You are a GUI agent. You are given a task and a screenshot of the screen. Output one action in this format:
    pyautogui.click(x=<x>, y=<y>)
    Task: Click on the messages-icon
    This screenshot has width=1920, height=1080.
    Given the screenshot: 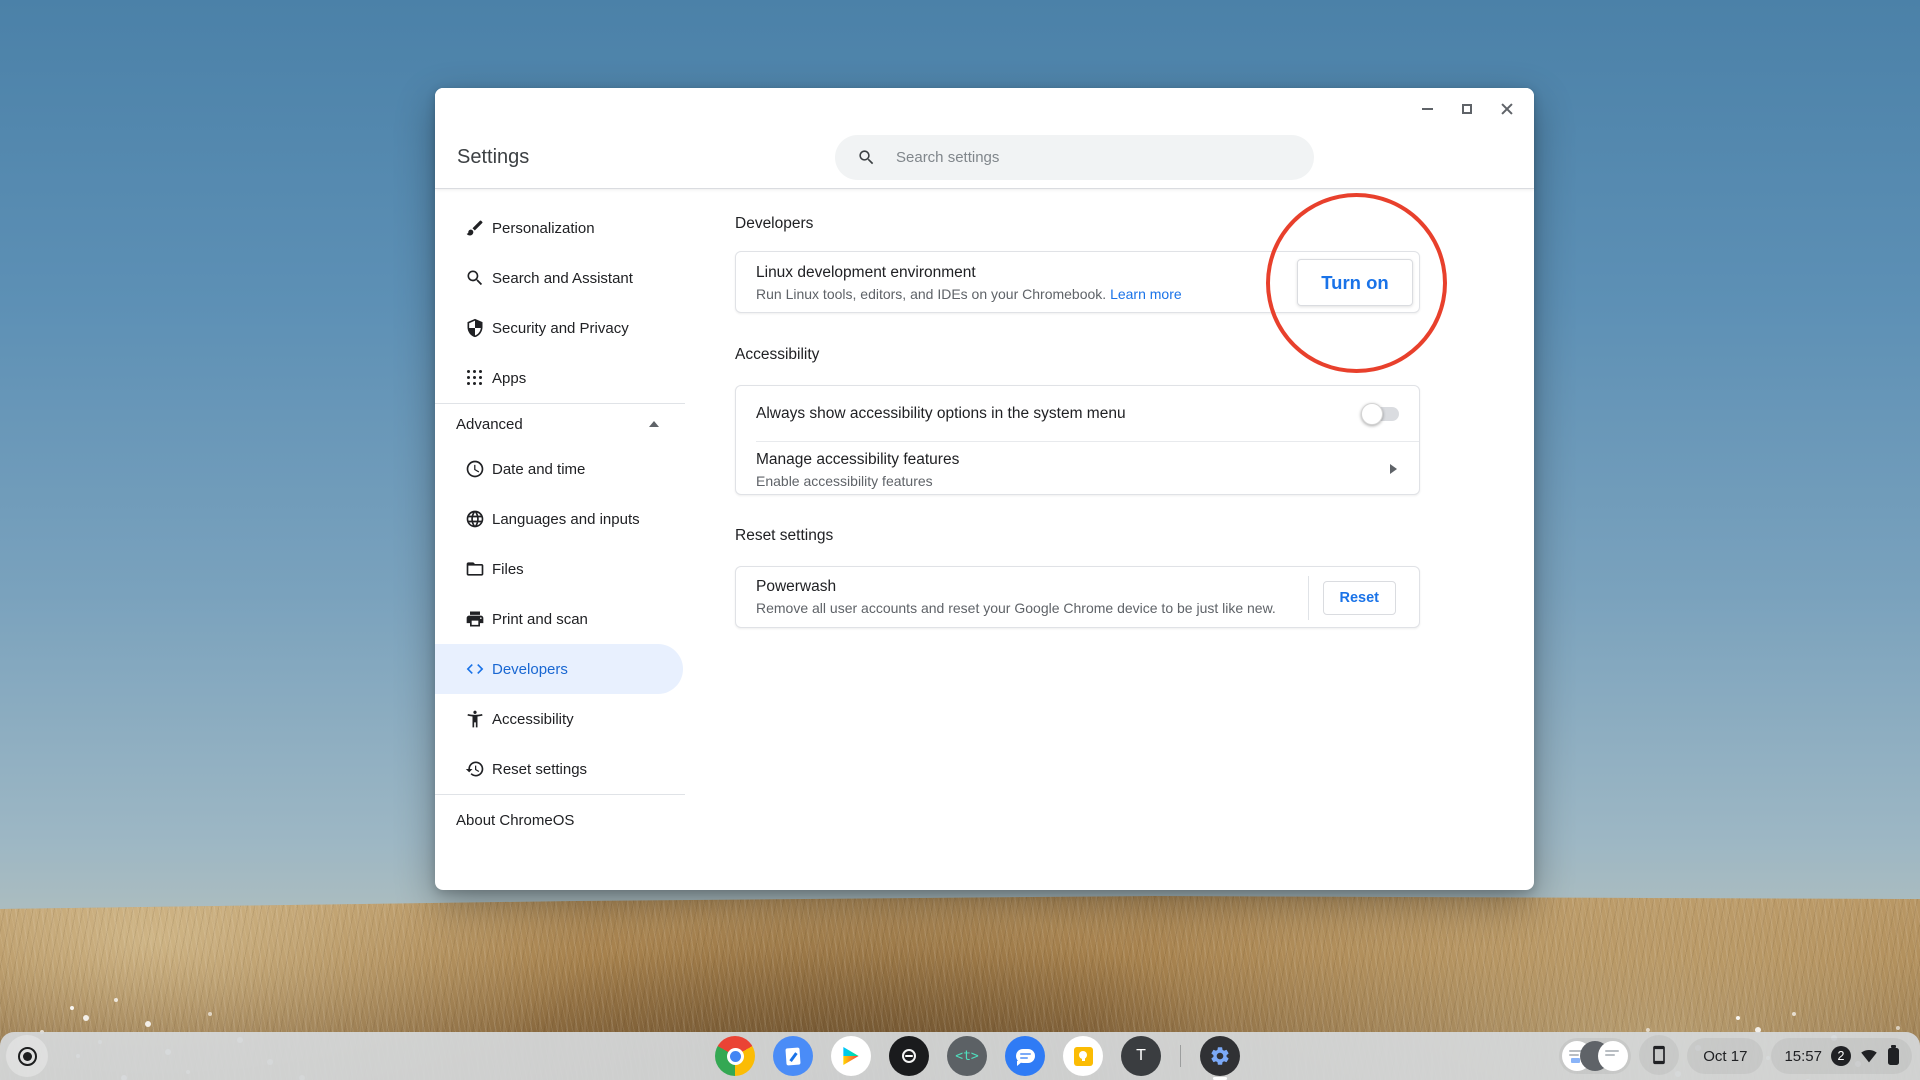 What is the action you would take?
    pyautogui.click(x=1025, y=1056)
    